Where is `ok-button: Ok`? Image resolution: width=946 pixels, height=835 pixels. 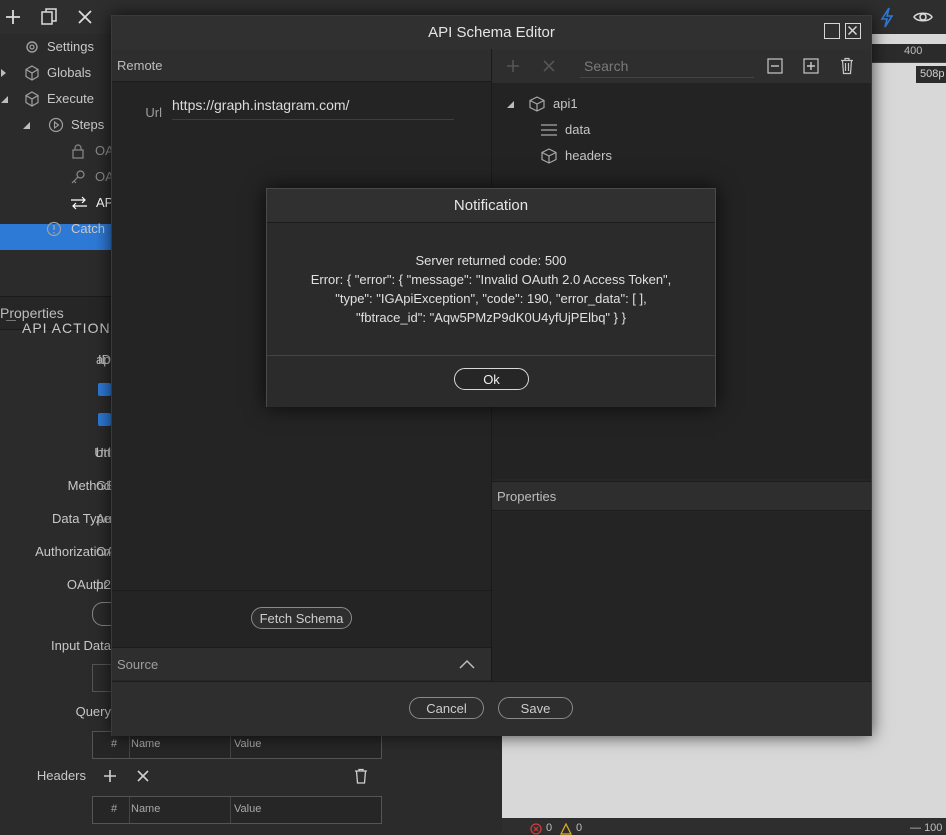
ok-button: Ok is located at coordinates (491, 379).